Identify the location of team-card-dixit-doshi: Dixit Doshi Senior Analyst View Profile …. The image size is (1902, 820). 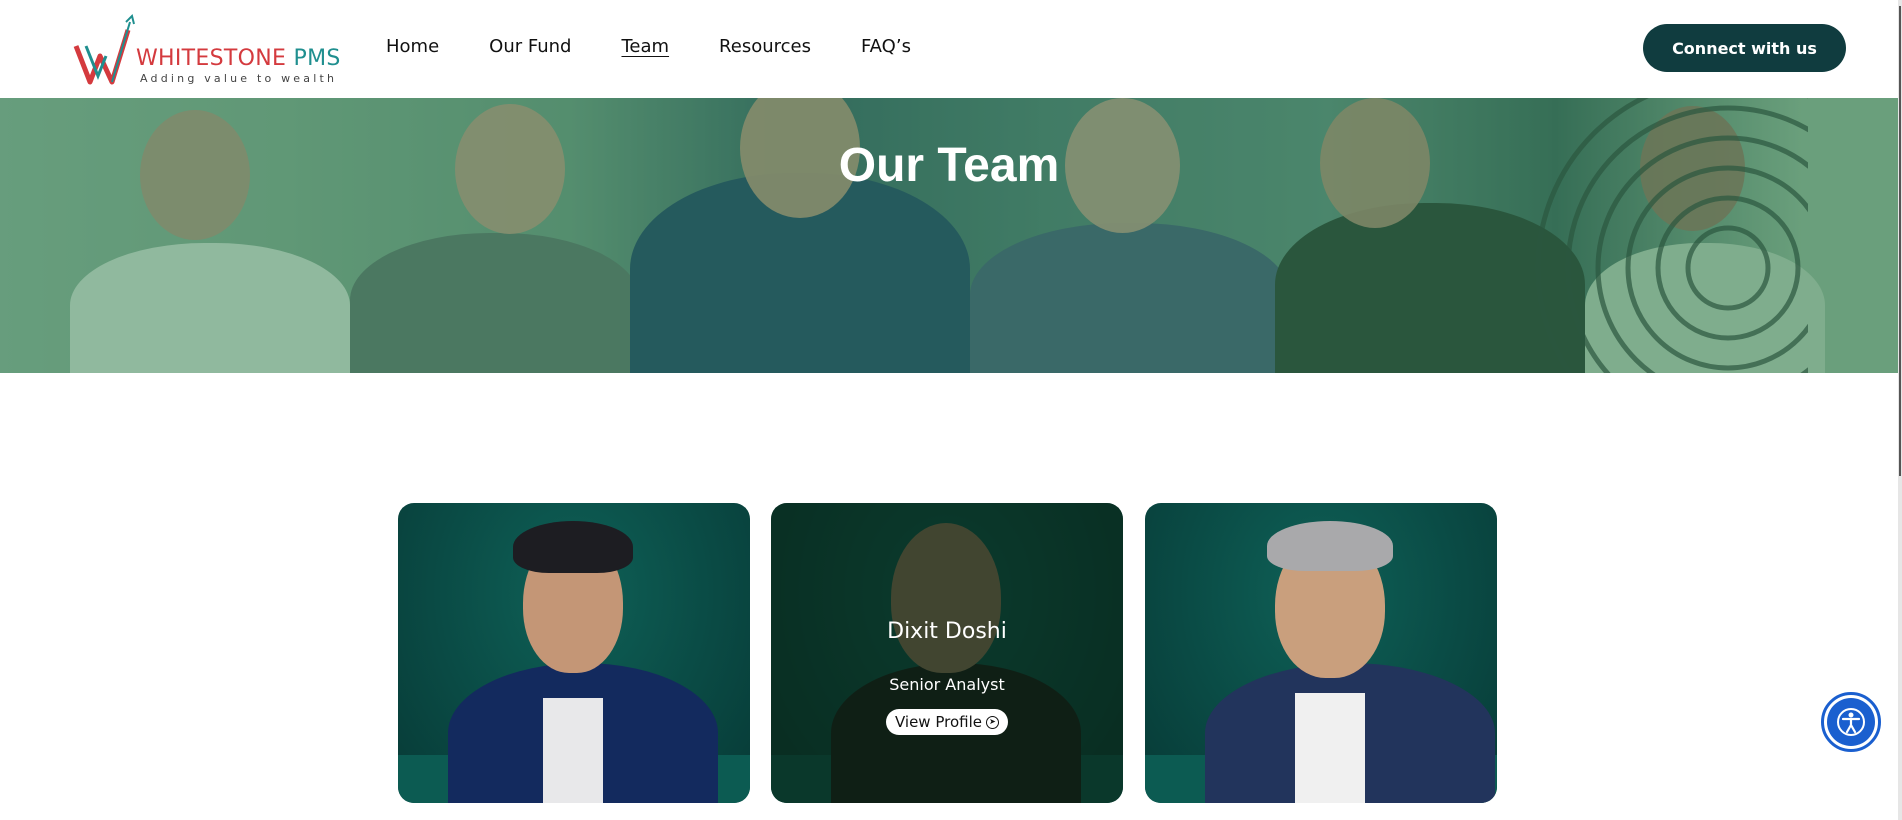
(947, 653).